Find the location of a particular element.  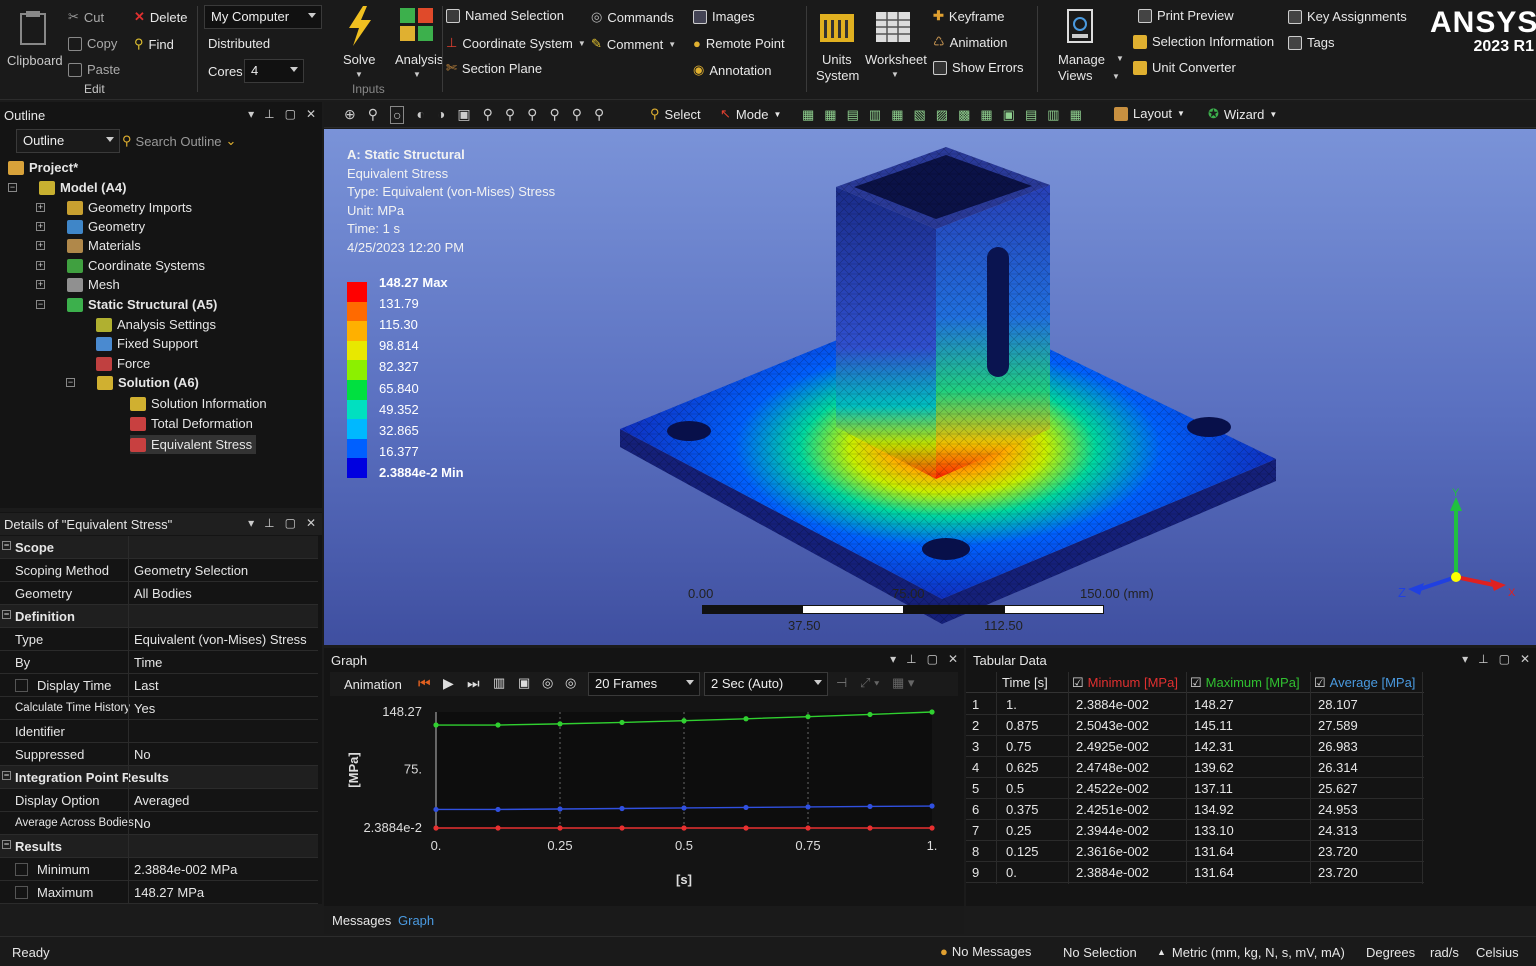

details-row: By Time is located at coordinates (159, 662).